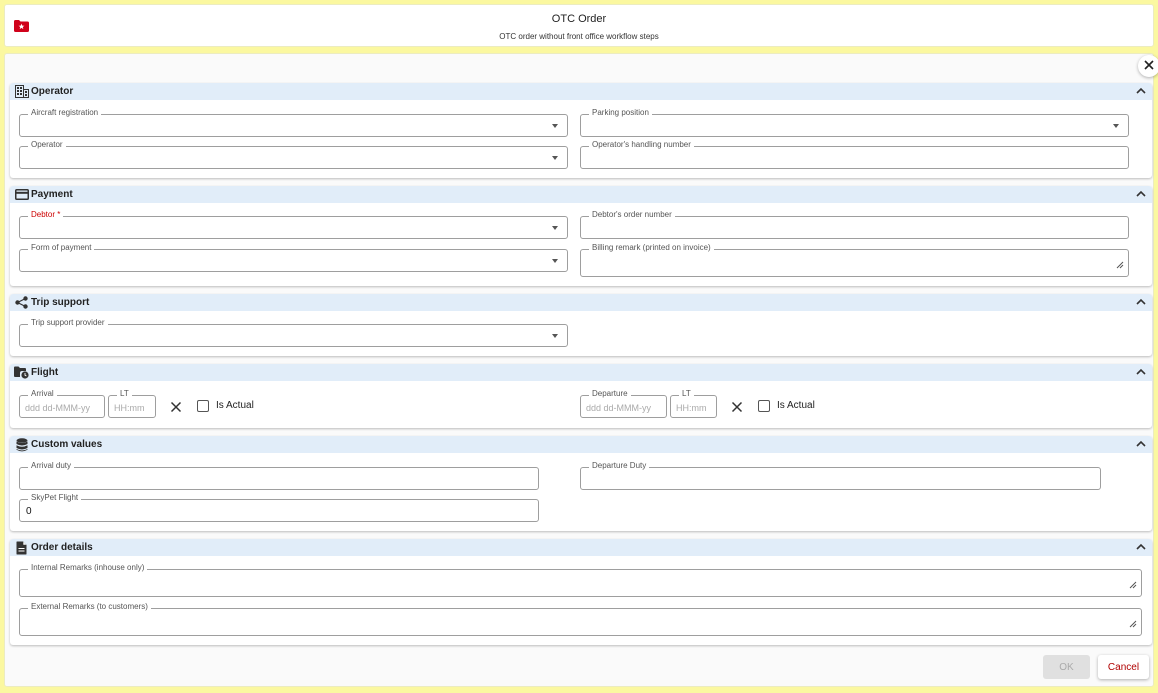  Describe the element at coordinates (581, 194) in the screenshot. I see `section-header-payment: Payment` at that location.